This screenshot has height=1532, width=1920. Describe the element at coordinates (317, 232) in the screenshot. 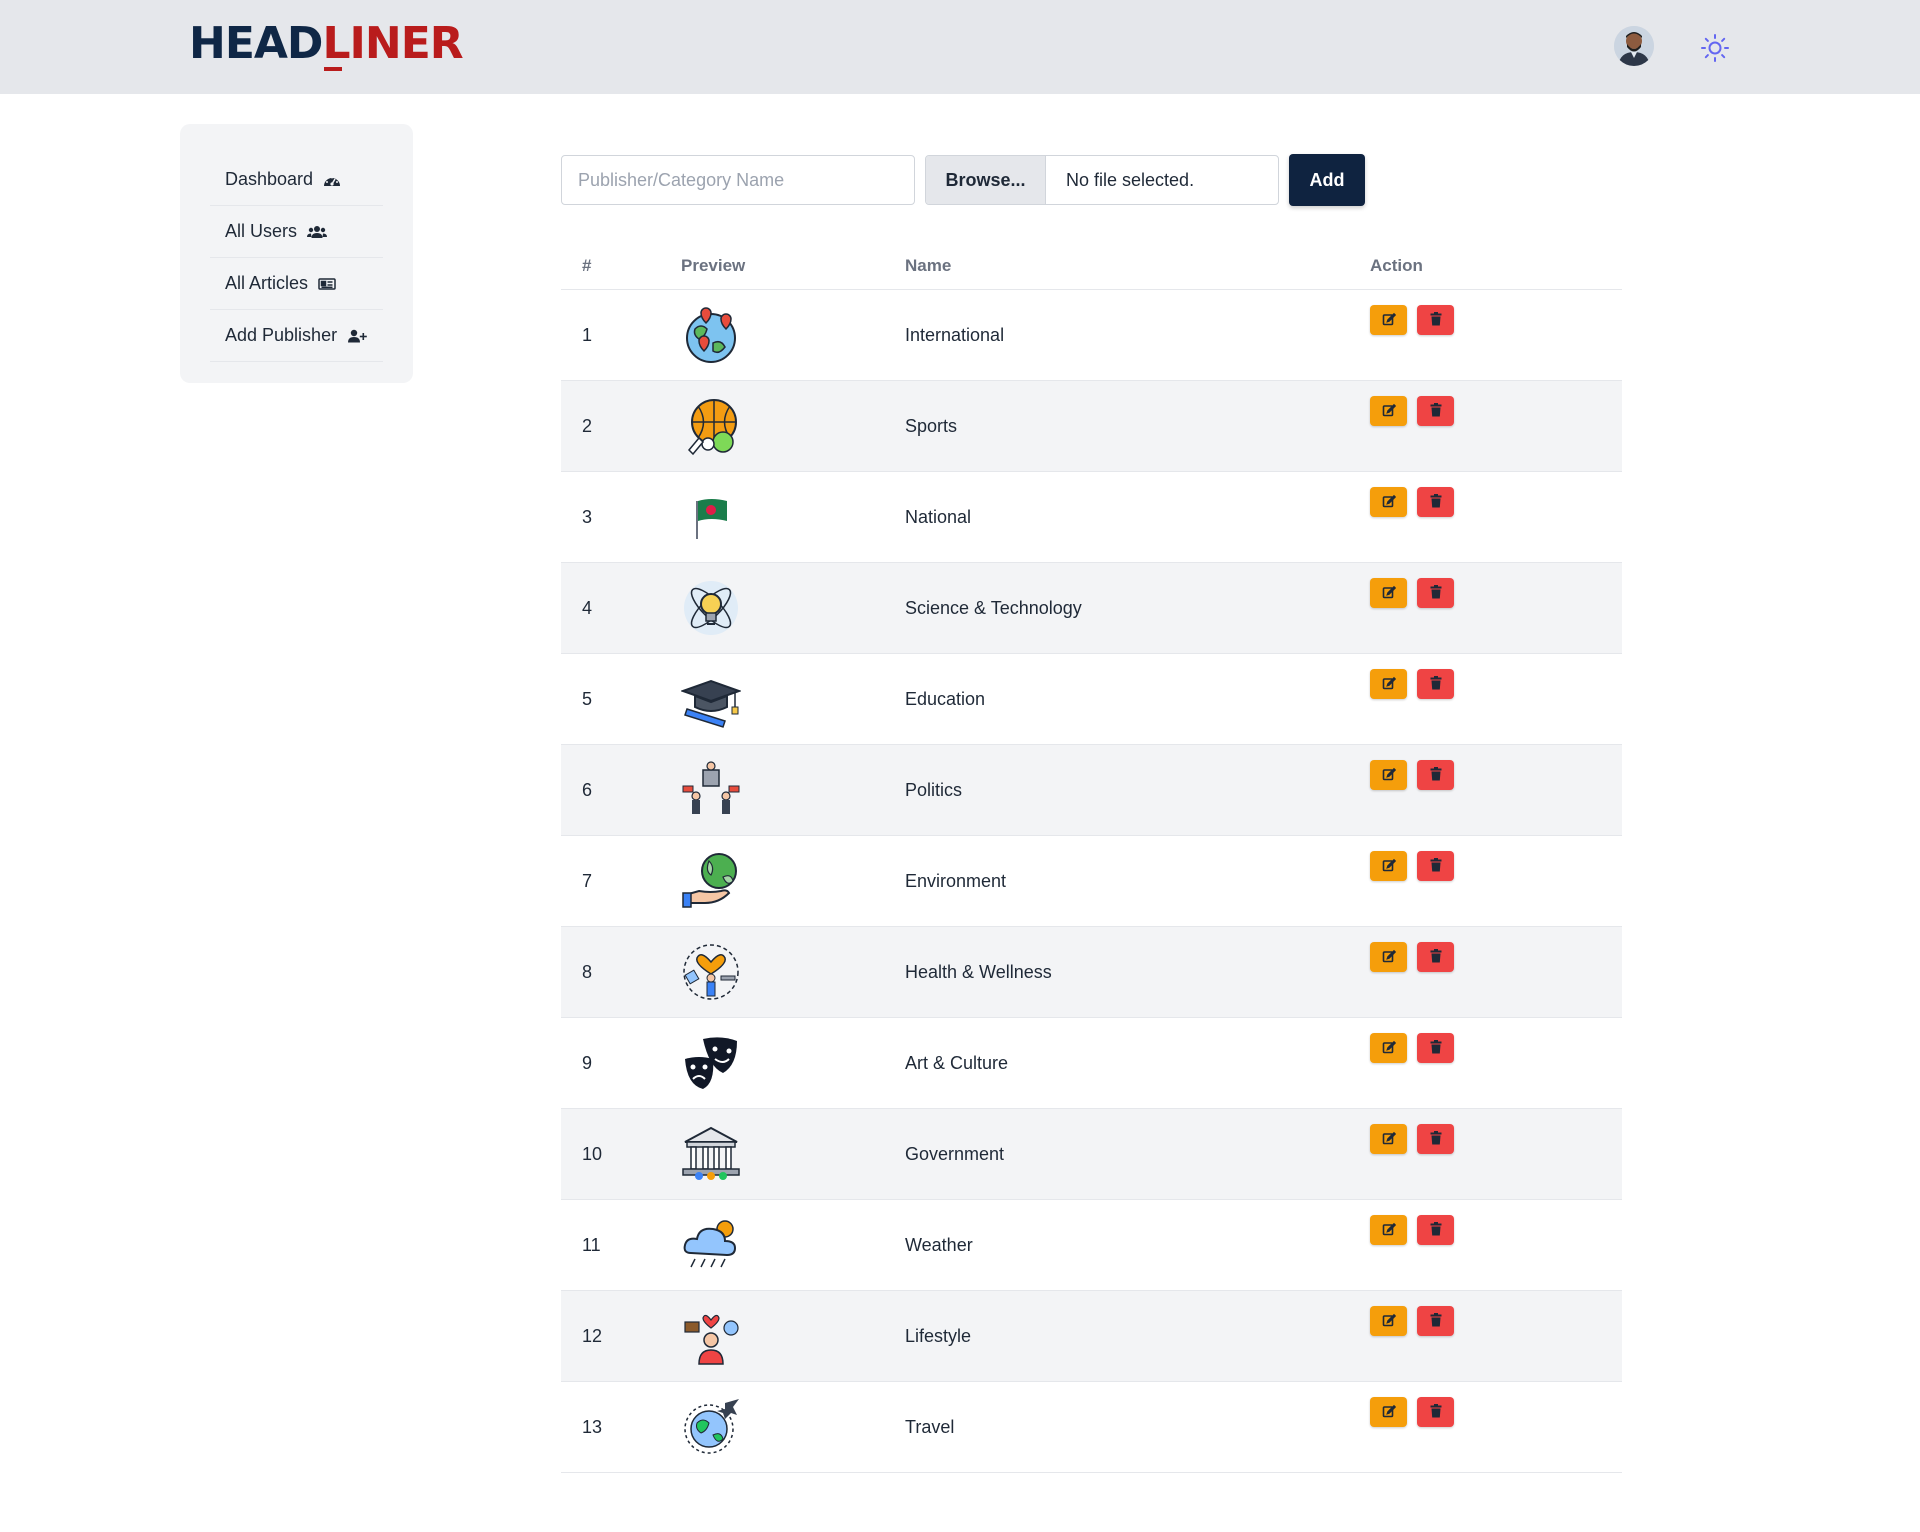

I see `users-icon` at that location.